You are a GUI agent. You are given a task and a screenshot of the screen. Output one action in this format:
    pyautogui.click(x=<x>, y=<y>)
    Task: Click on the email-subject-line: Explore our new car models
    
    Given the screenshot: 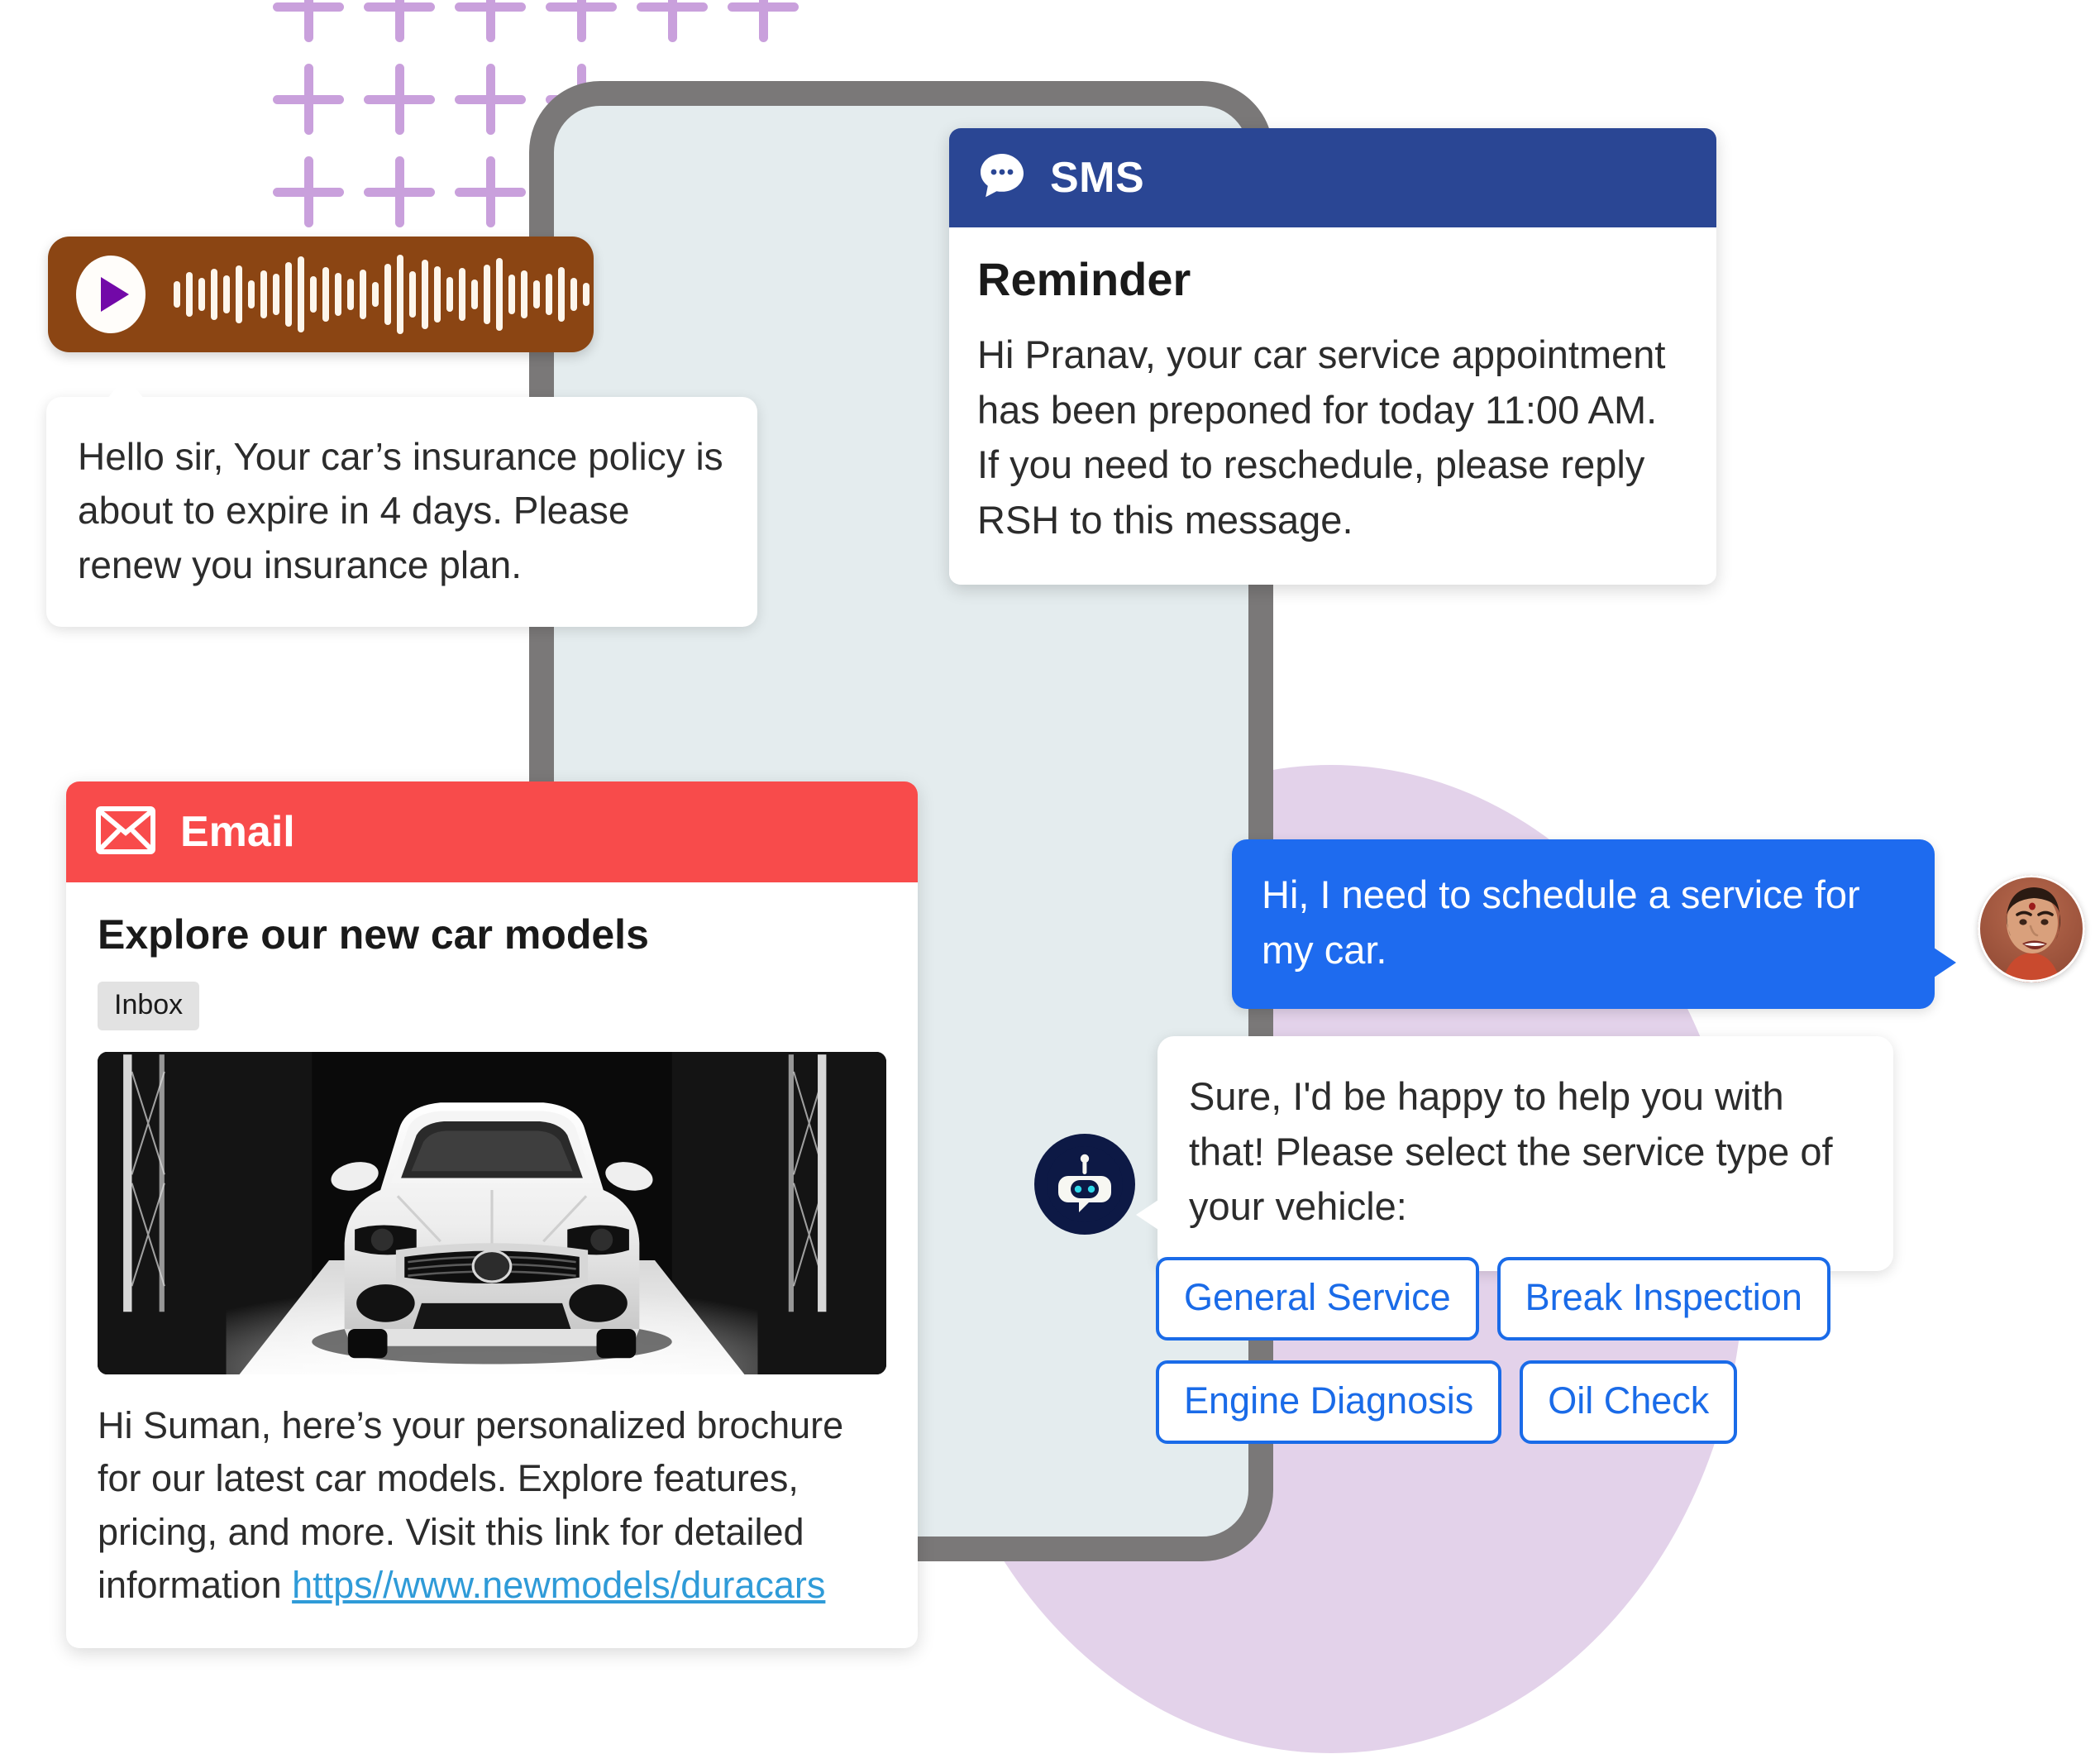 What is the action you would take?
    pyautogui.click(x=373, y=934)
    